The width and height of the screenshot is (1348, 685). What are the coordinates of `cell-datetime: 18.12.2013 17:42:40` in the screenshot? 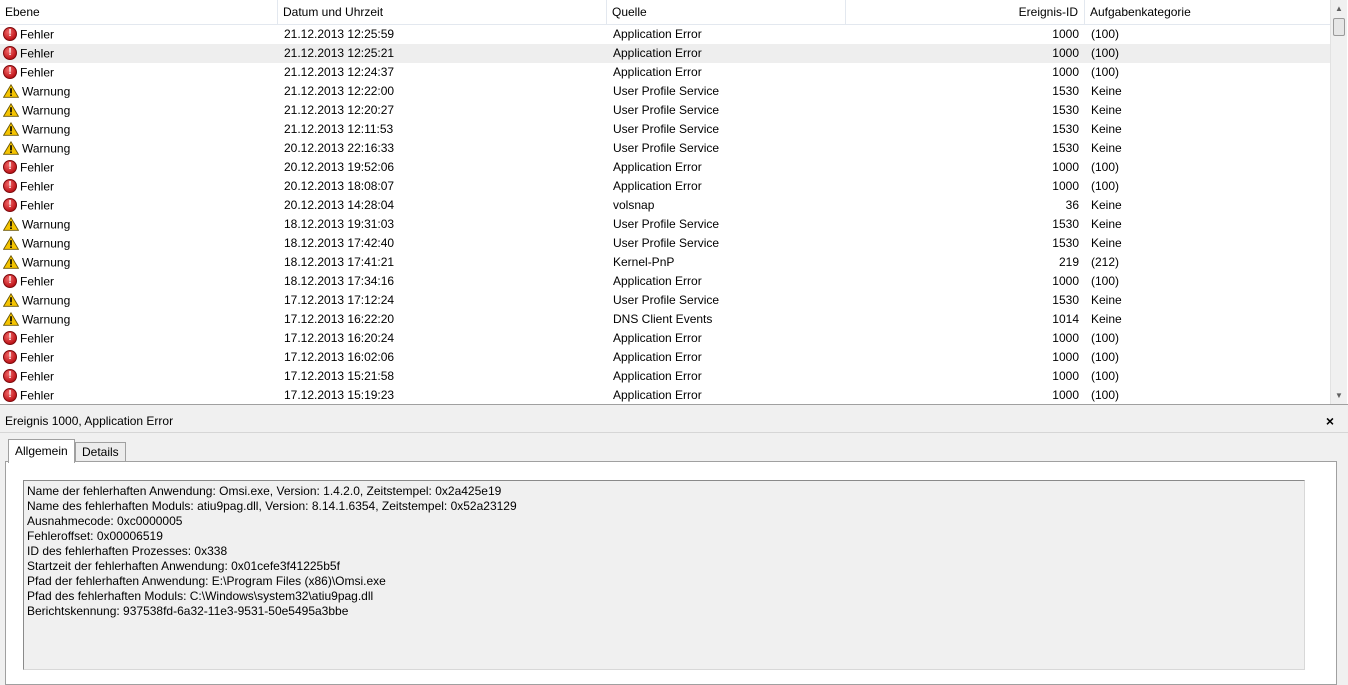 It's located at (339, 243).